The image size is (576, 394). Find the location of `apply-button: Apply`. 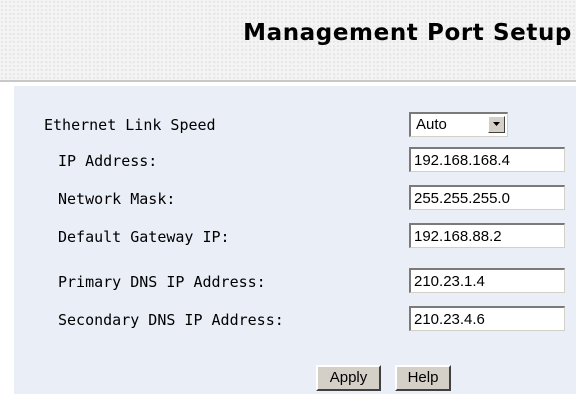

apply-button: Apply is located at coordinates (348, 378).